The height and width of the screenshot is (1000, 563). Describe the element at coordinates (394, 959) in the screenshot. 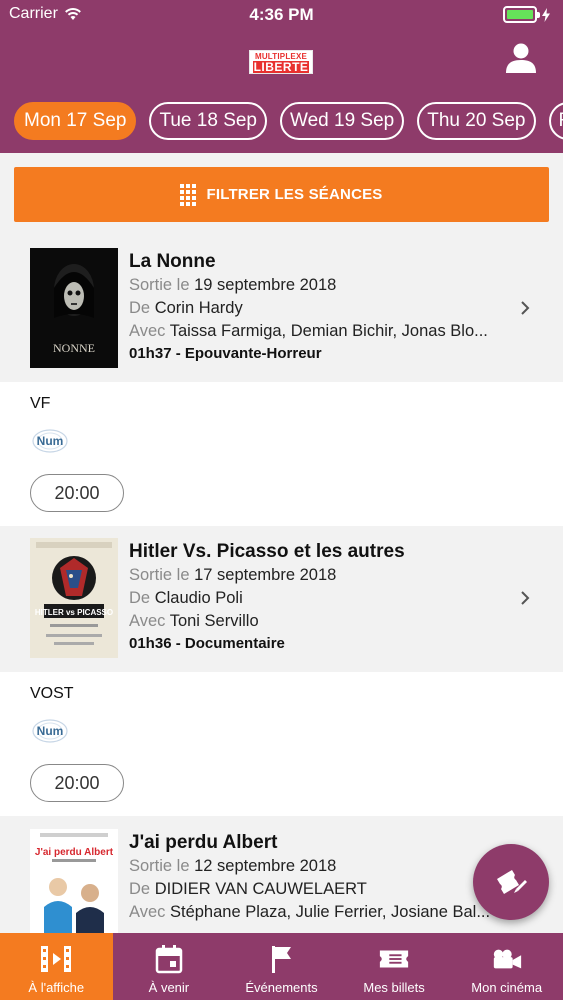

I see `ticket-icon` at that location.